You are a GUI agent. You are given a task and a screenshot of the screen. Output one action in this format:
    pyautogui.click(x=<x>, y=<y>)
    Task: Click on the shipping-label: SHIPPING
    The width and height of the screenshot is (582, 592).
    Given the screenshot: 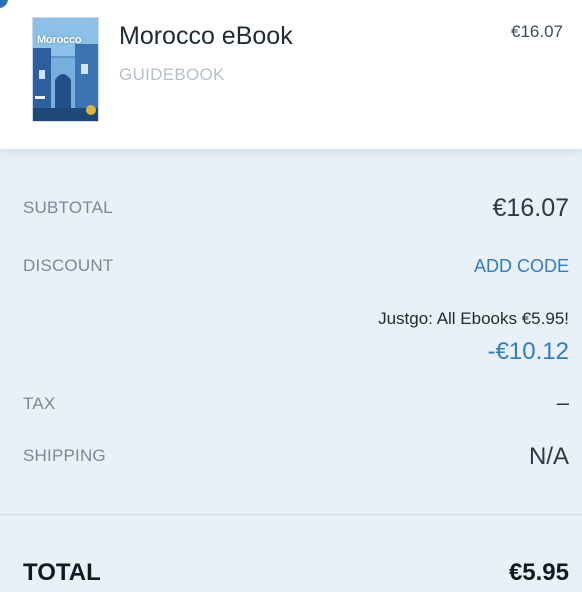 What is the action you would take?
    pyautogui.click(x=64, y=455)
    